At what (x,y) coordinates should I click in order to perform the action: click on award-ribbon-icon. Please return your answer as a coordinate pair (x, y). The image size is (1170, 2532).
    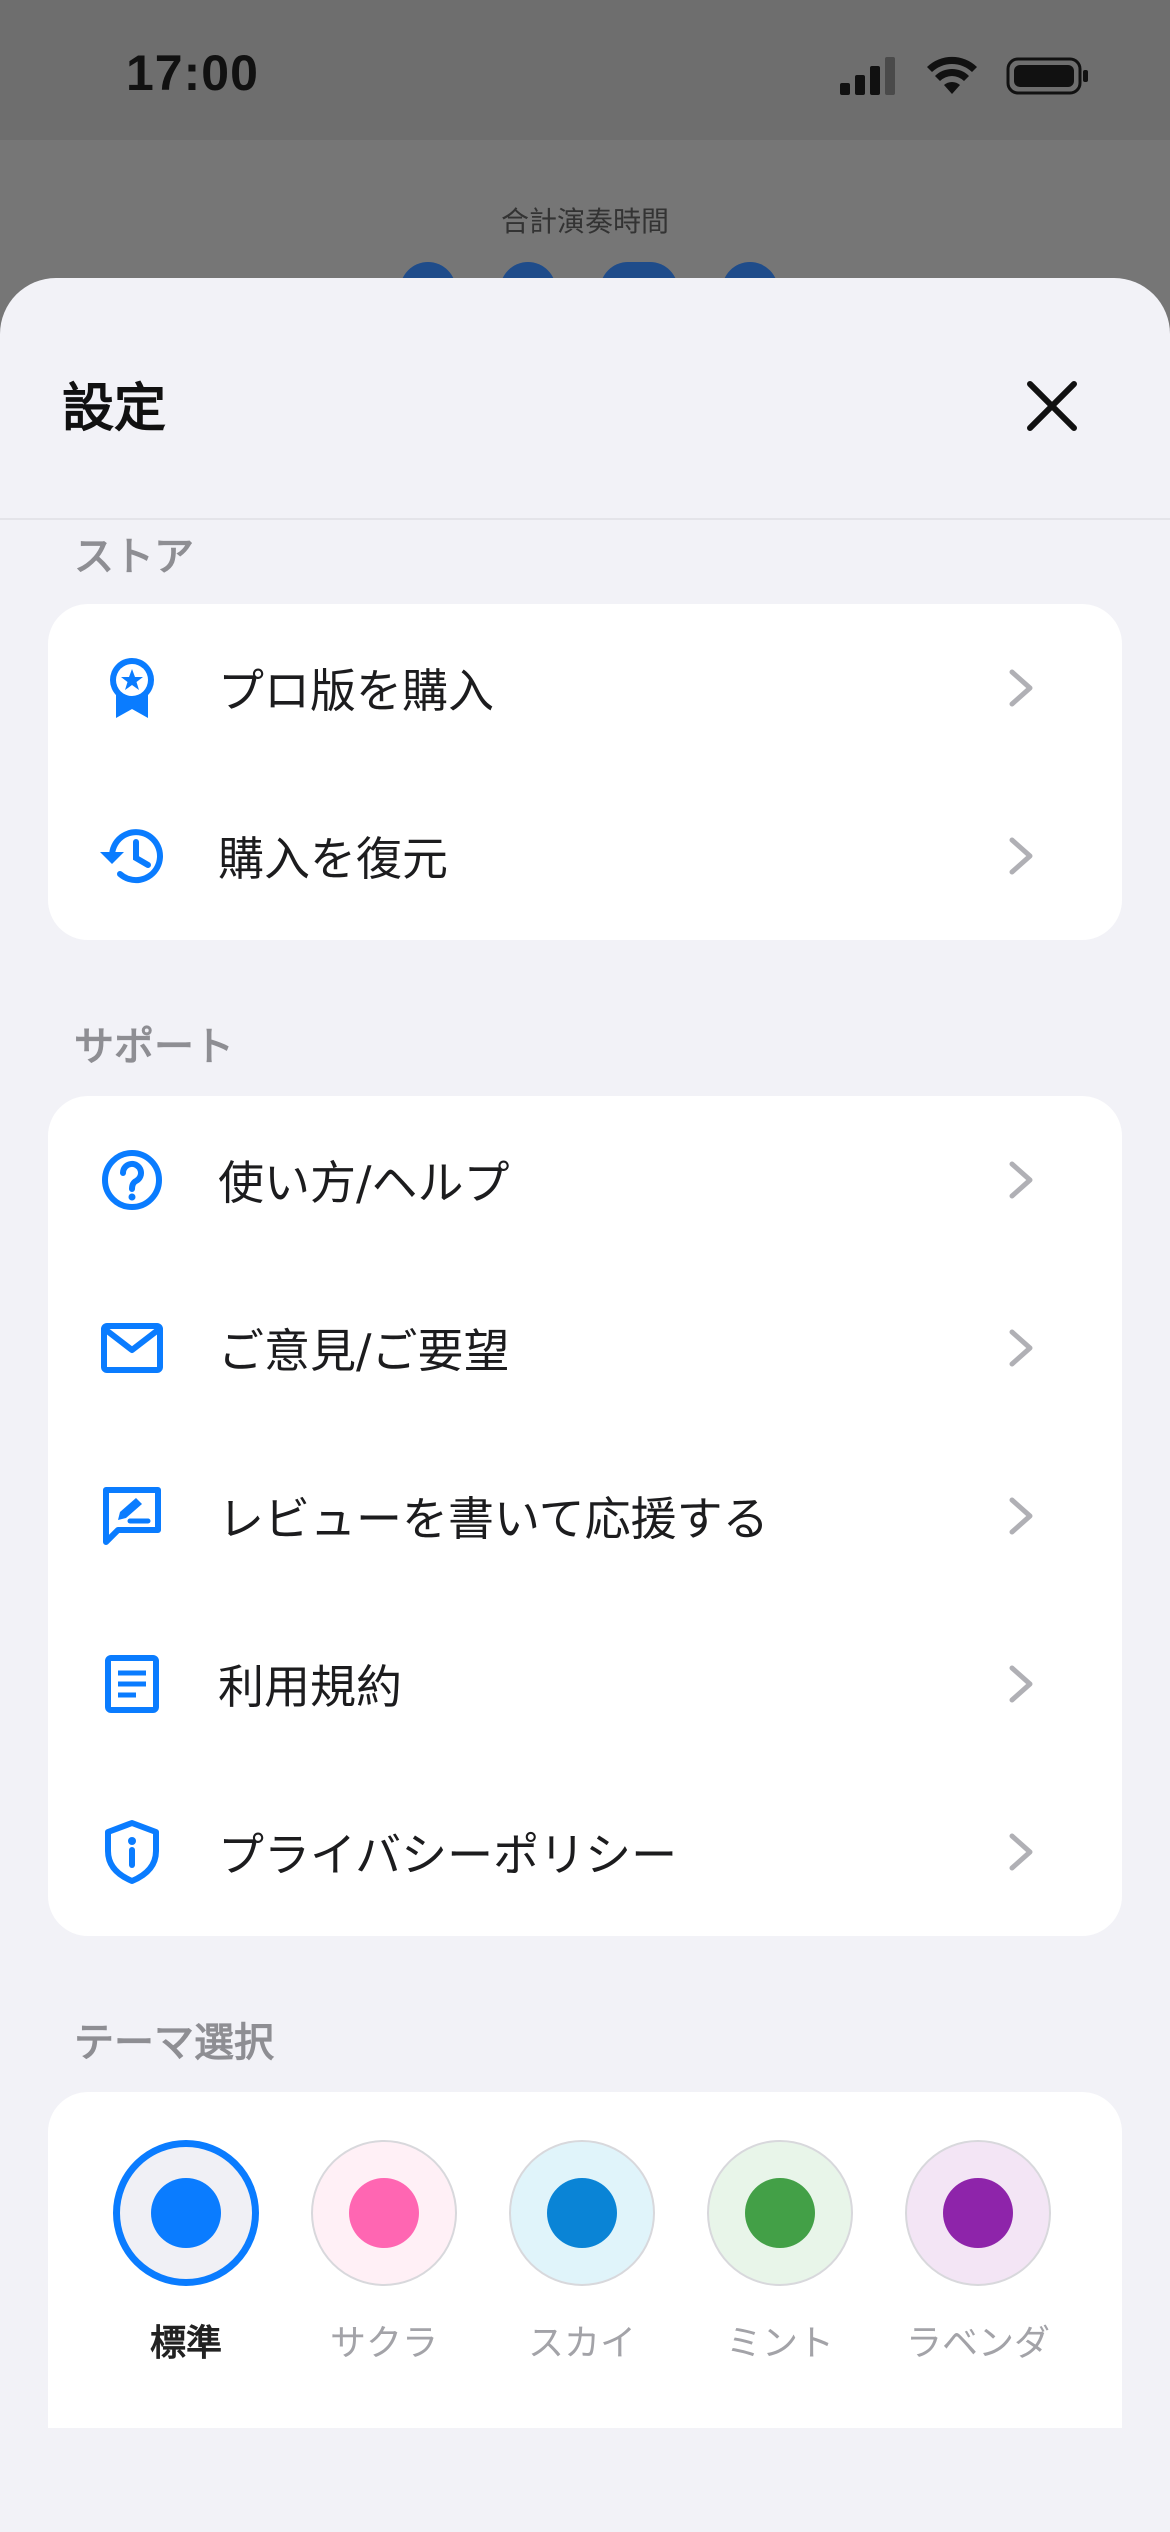
    Looking at the image, I should click on (132, 688).